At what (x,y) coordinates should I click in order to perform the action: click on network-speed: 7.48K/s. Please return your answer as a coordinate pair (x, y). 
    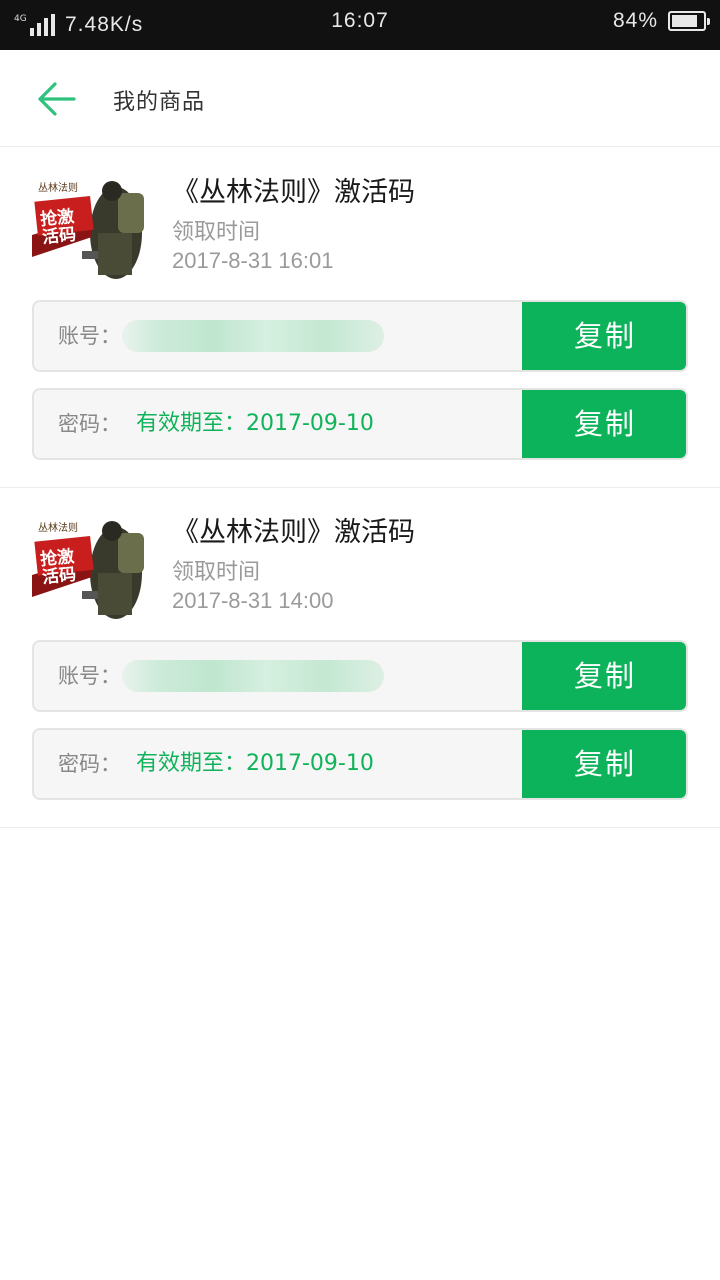
    Looking at the image, I should click on (104, 24).